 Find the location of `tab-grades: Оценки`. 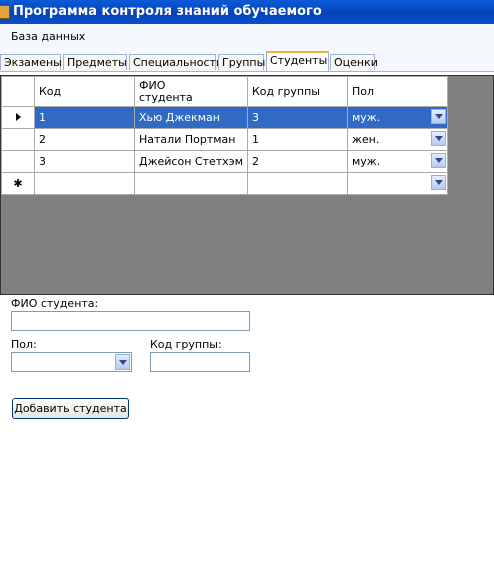

tab-grades: Оценки is located at coordinates (354, 62).